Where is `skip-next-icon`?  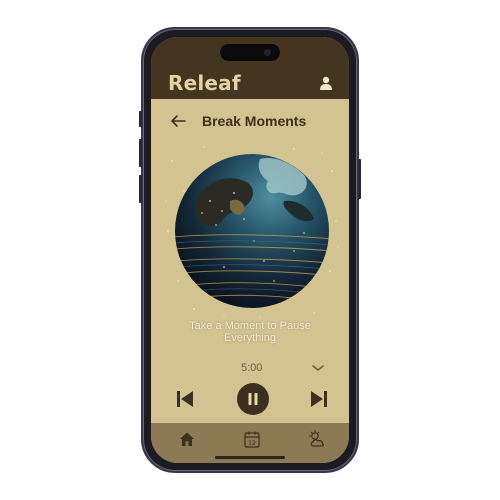
skip-next-icon is located at coordinates (319, 399).